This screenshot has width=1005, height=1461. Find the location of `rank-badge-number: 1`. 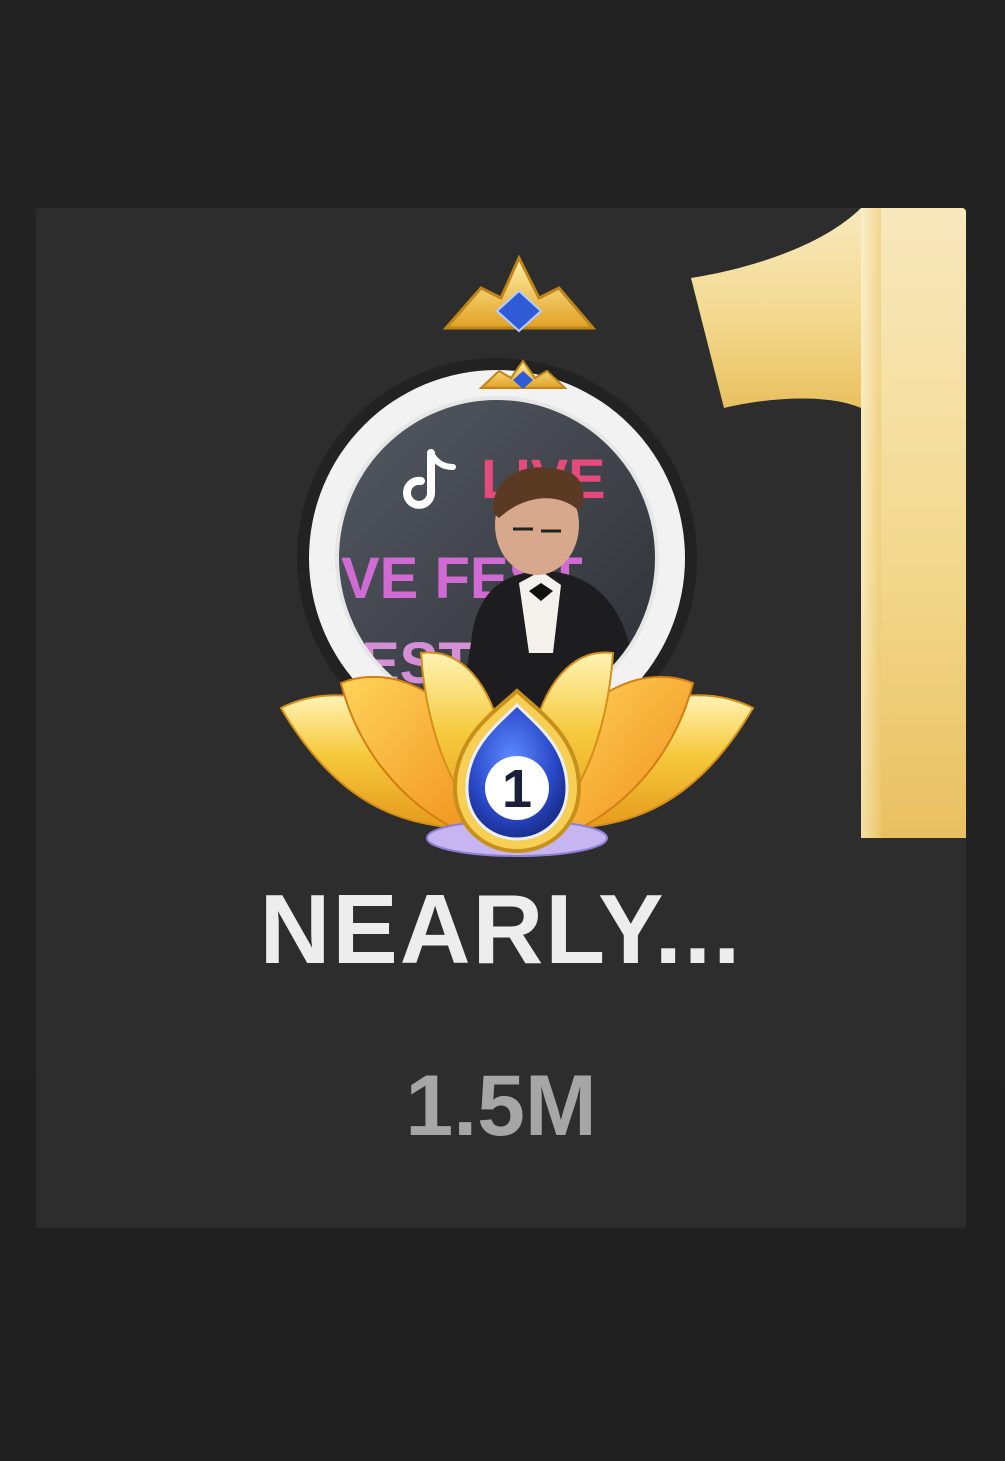

rank-badge-number: 1 is located at coordinates (517, 789).